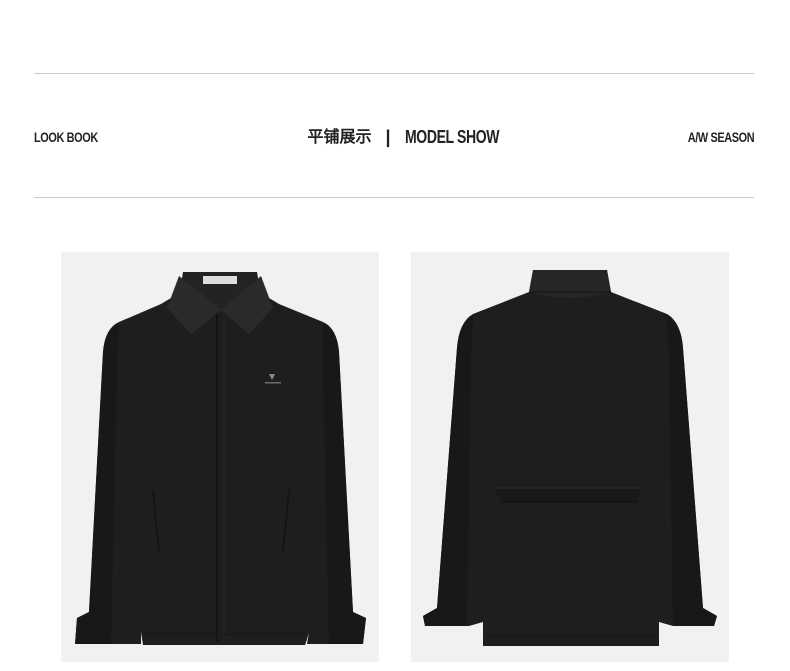 The image size is (790, 671). Describe the element at coordinates (339, 136) in the screenshot. I see `section-title-cn: 平铺展示` at that location.